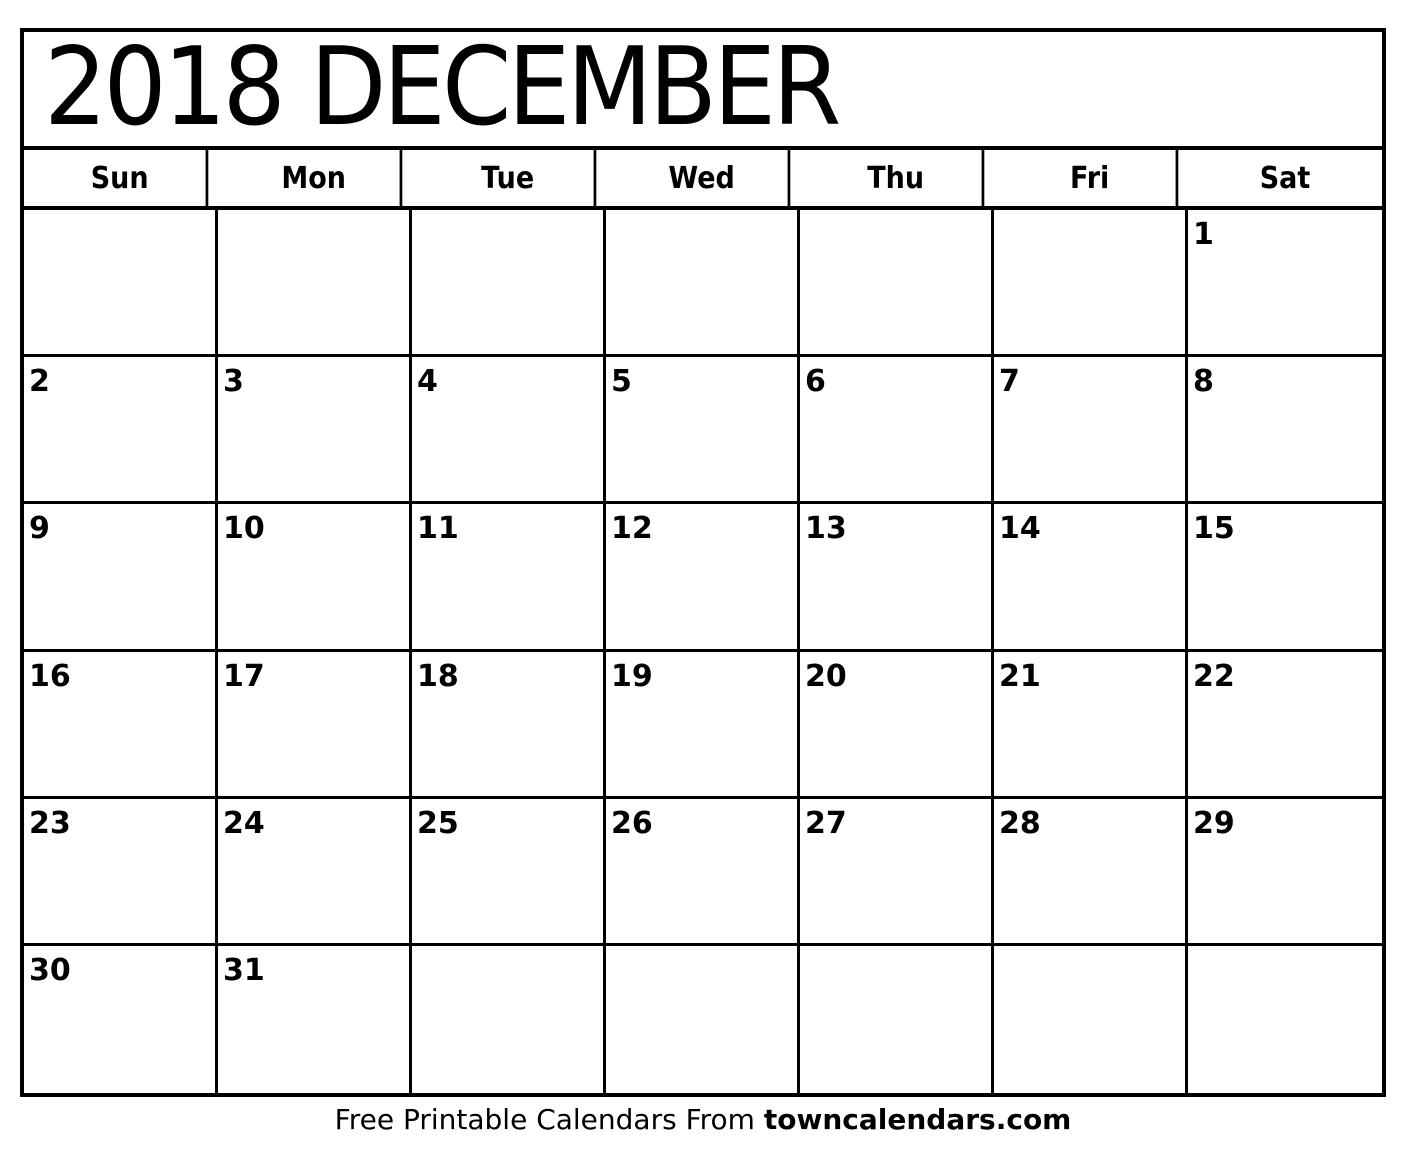 The image size is (1406, 1156). Describe the element at coordinates (1020, 529) in the screenshot. I see `day-number: 14` at that location.